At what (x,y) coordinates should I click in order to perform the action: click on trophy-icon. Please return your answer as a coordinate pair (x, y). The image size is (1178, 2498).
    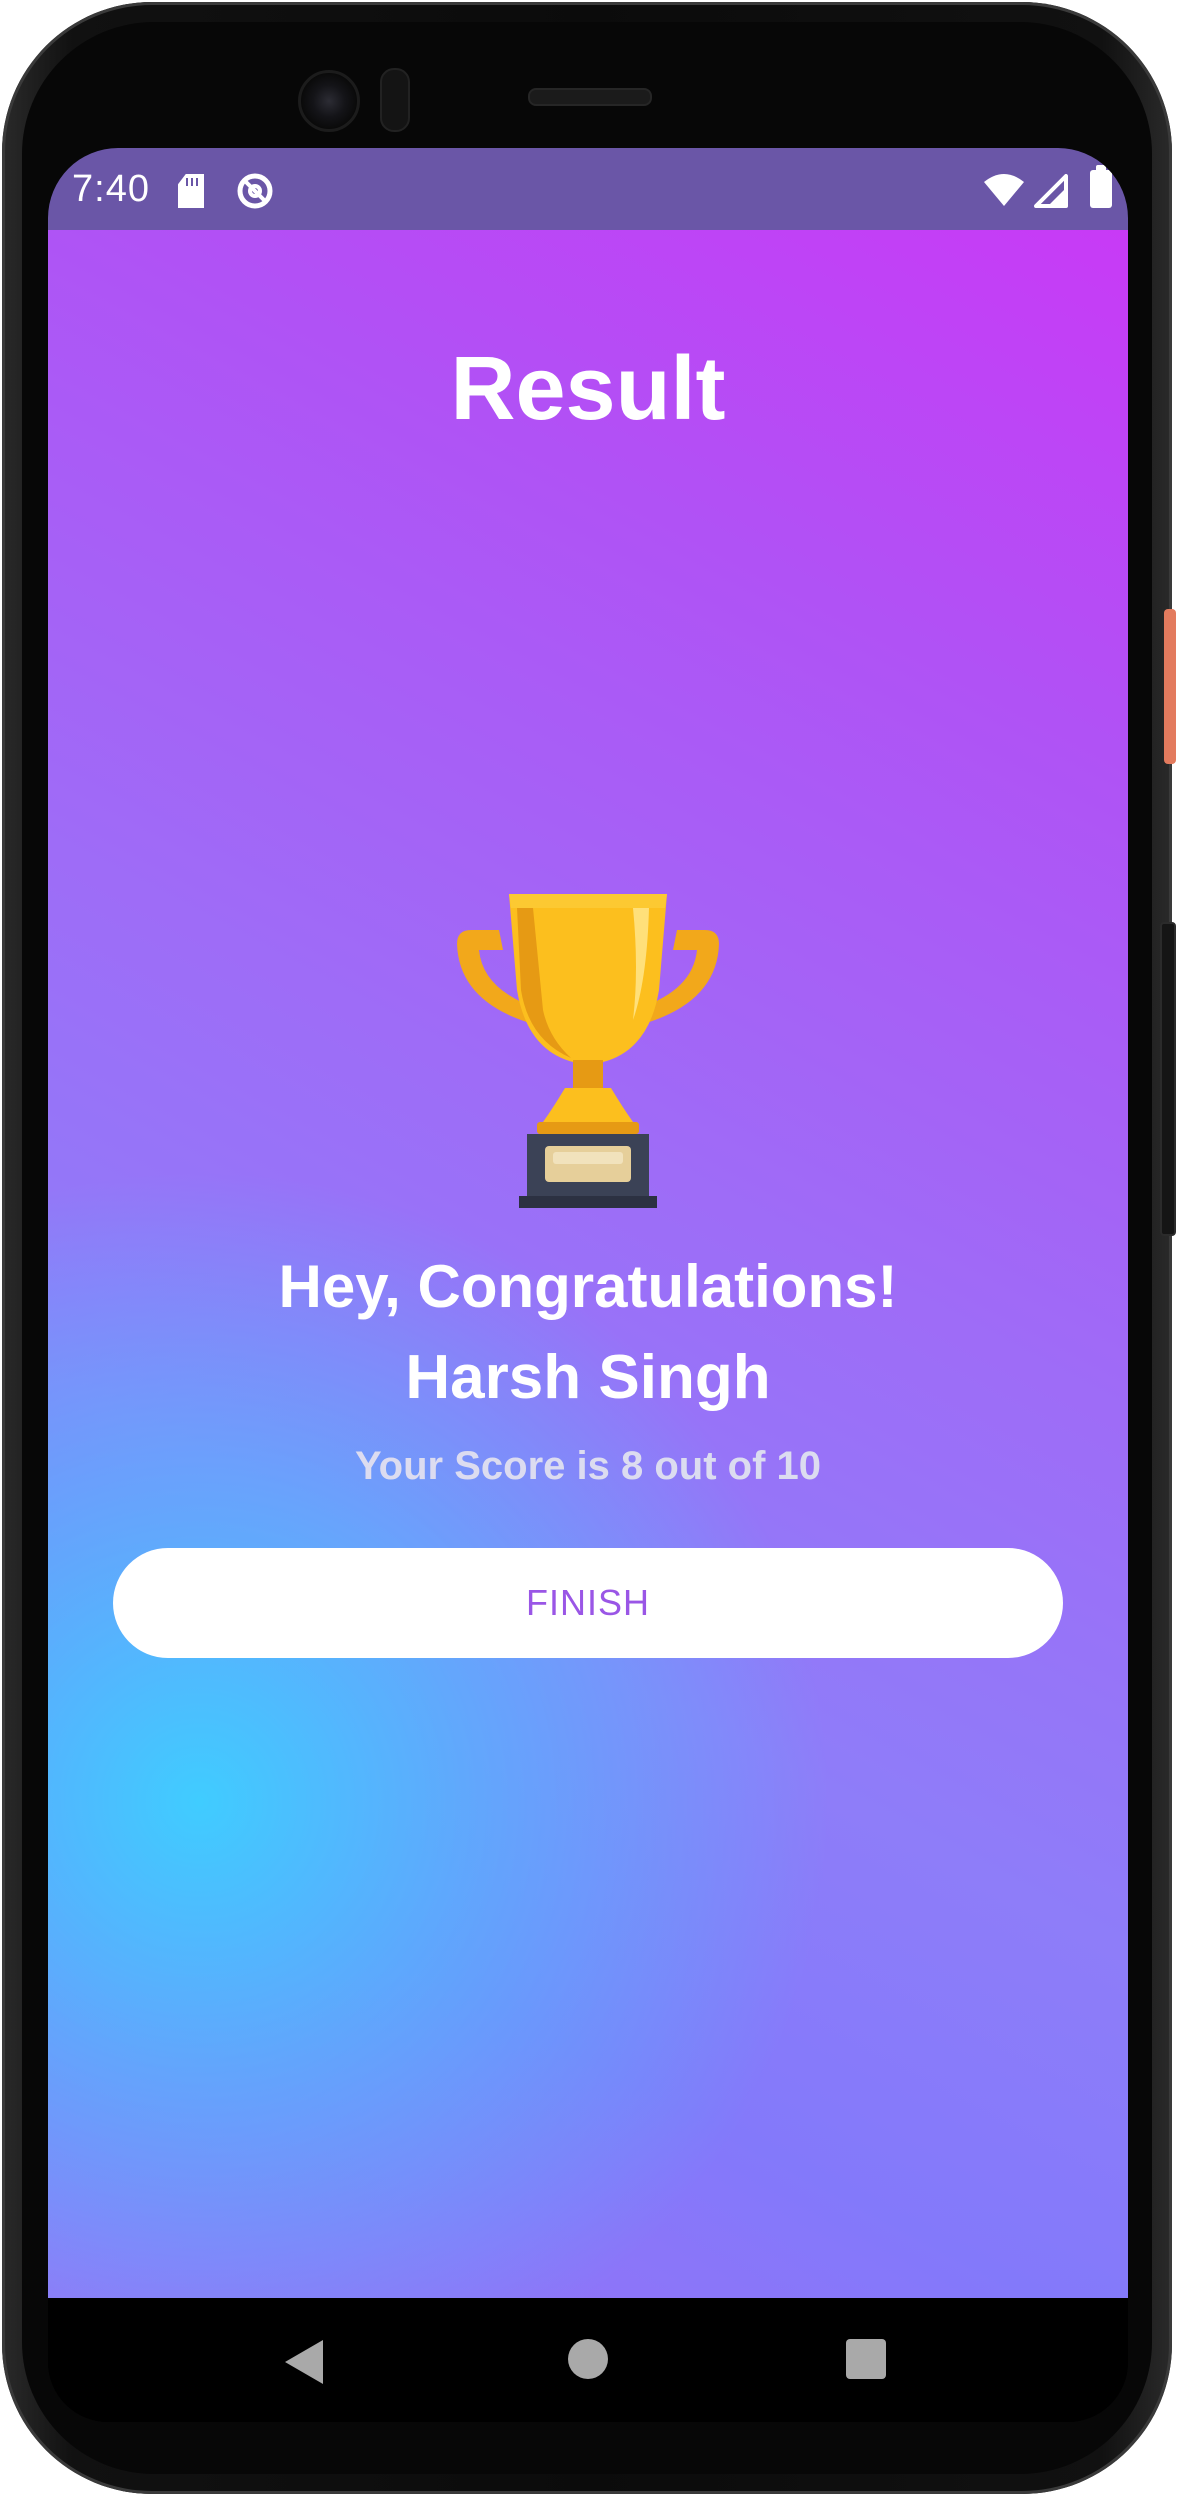
    Looking at the image, I should click on (588, 1051).